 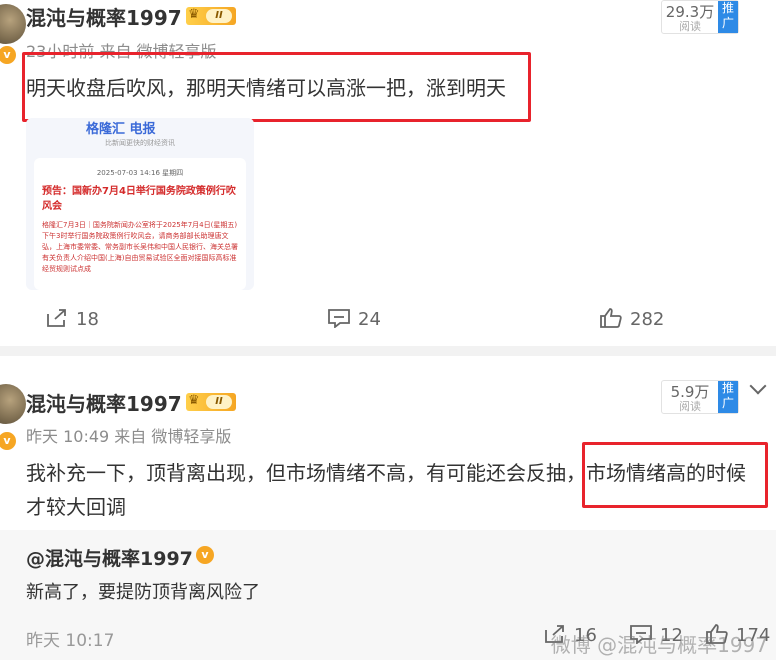 What do you see at coordinates (56, 318) in the screenshot?
I see `share-icon` at bounding box center [56, 318].